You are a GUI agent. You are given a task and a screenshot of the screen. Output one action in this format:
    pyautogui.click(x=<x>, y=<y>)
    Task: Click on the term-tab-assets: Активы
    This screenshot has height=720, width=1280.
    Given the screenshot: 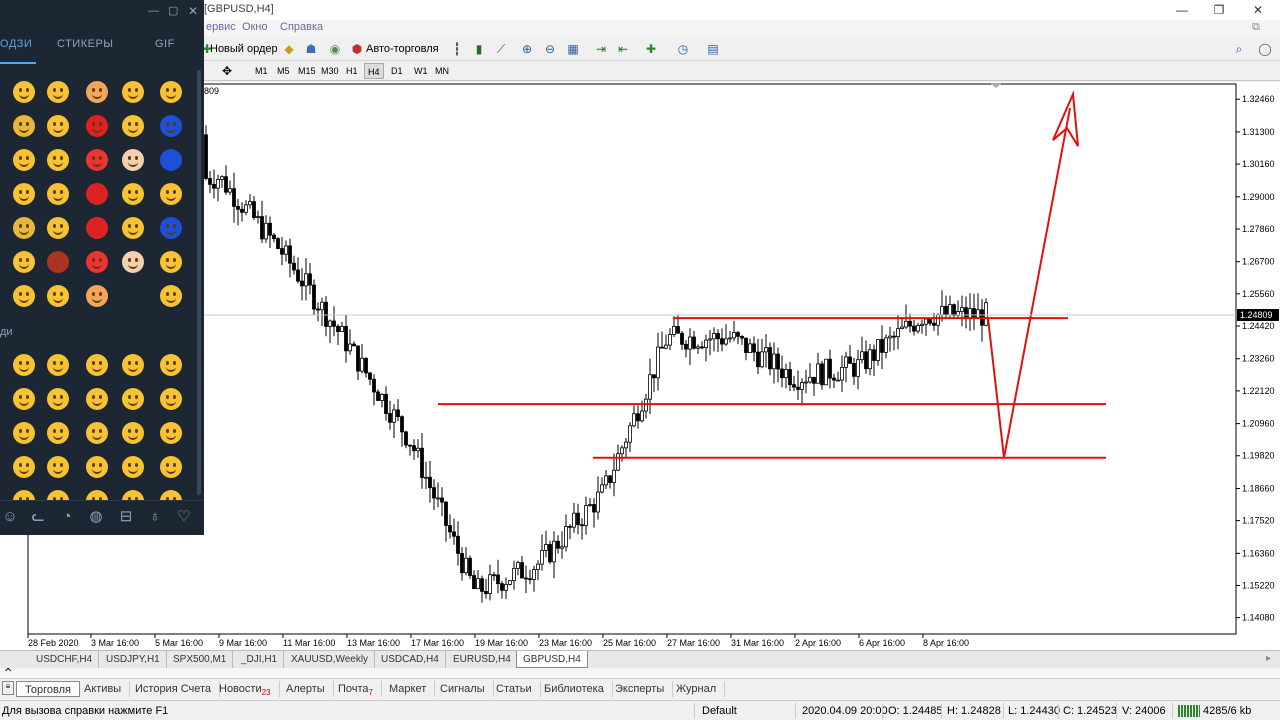 What is the action you would take?
    pyautogui.click(x=103, y=689)
    